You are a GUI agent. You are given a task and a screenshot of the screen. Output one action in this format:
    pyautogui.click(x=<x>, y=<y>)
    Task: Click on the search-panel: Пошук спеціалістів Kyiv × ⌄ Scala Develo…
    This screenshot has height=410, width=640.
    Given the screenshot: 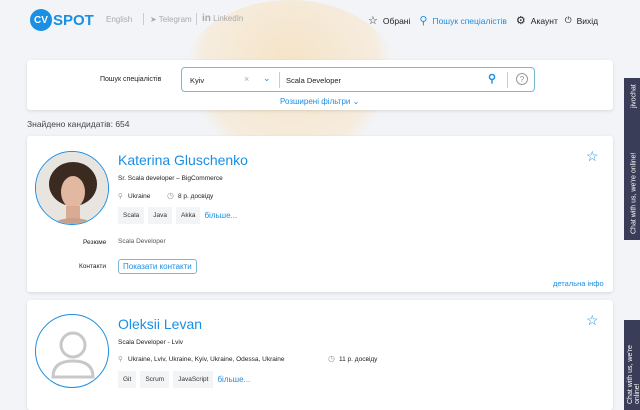 What is the action you would take?
    pyautogui.click(x=320, y=85)
    